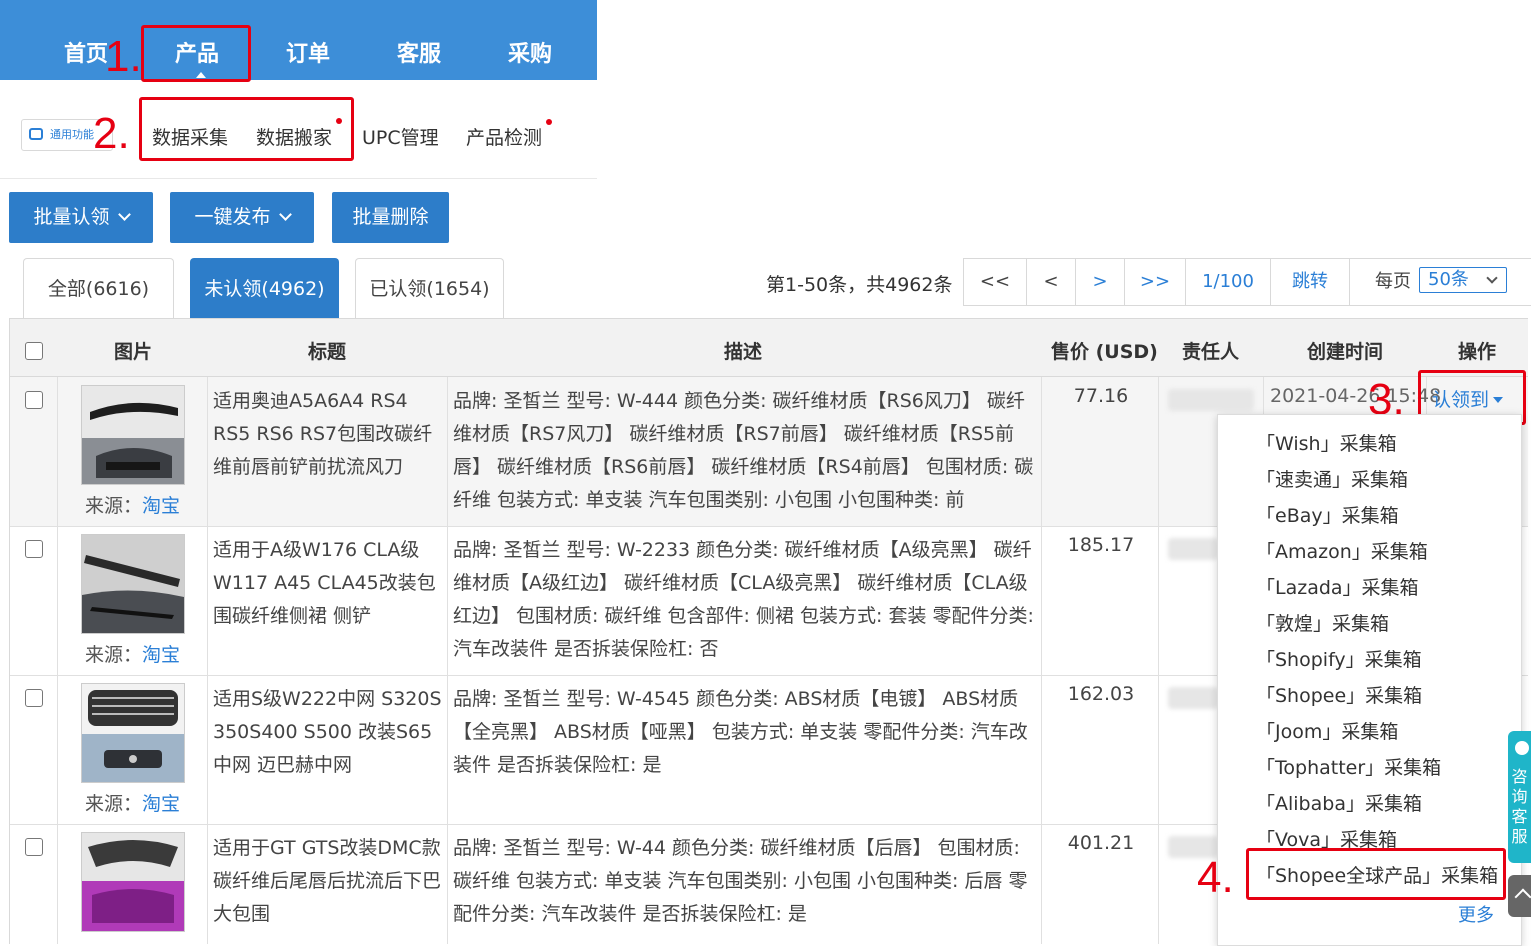 This screenshot has height=946, width=1531. What do you see at coordinates (72, 134) in the screenshot?
I see `common-tools-label: 通用功能` at bounding box center [72, 134].